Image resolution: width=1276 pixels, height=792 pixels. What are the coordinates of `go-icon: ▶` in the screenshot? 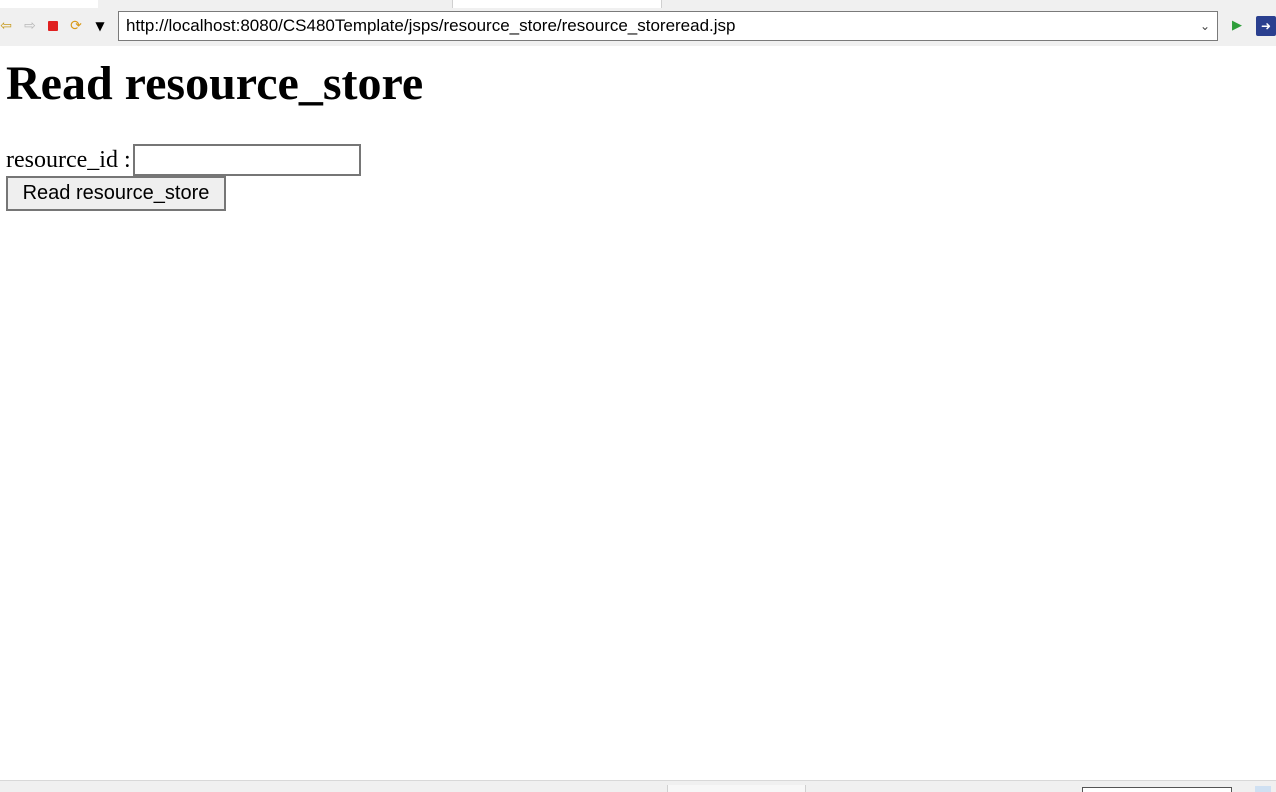 It's located at (1237, 25).